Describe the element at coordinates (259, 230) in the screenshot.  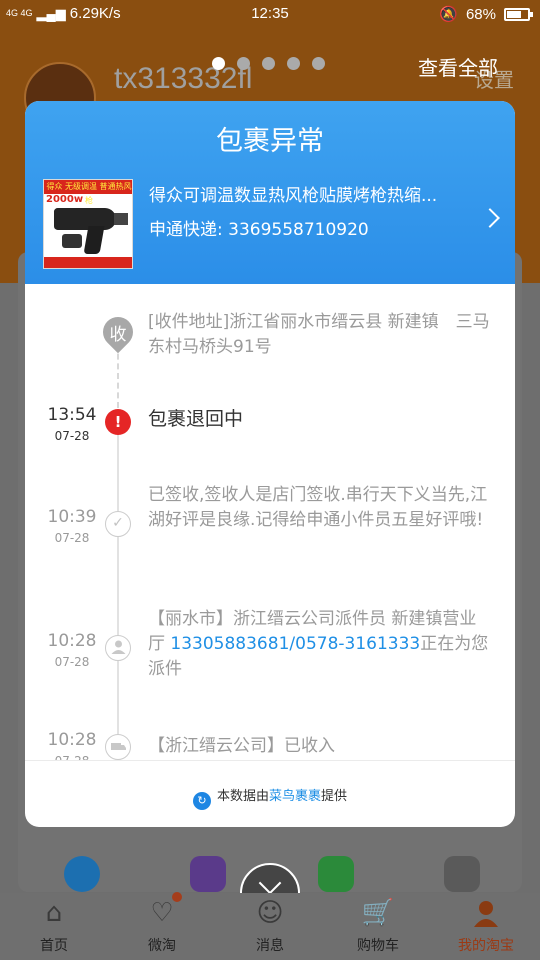
I see `tracking-number: 申通快递: 3369558710920` at that location.